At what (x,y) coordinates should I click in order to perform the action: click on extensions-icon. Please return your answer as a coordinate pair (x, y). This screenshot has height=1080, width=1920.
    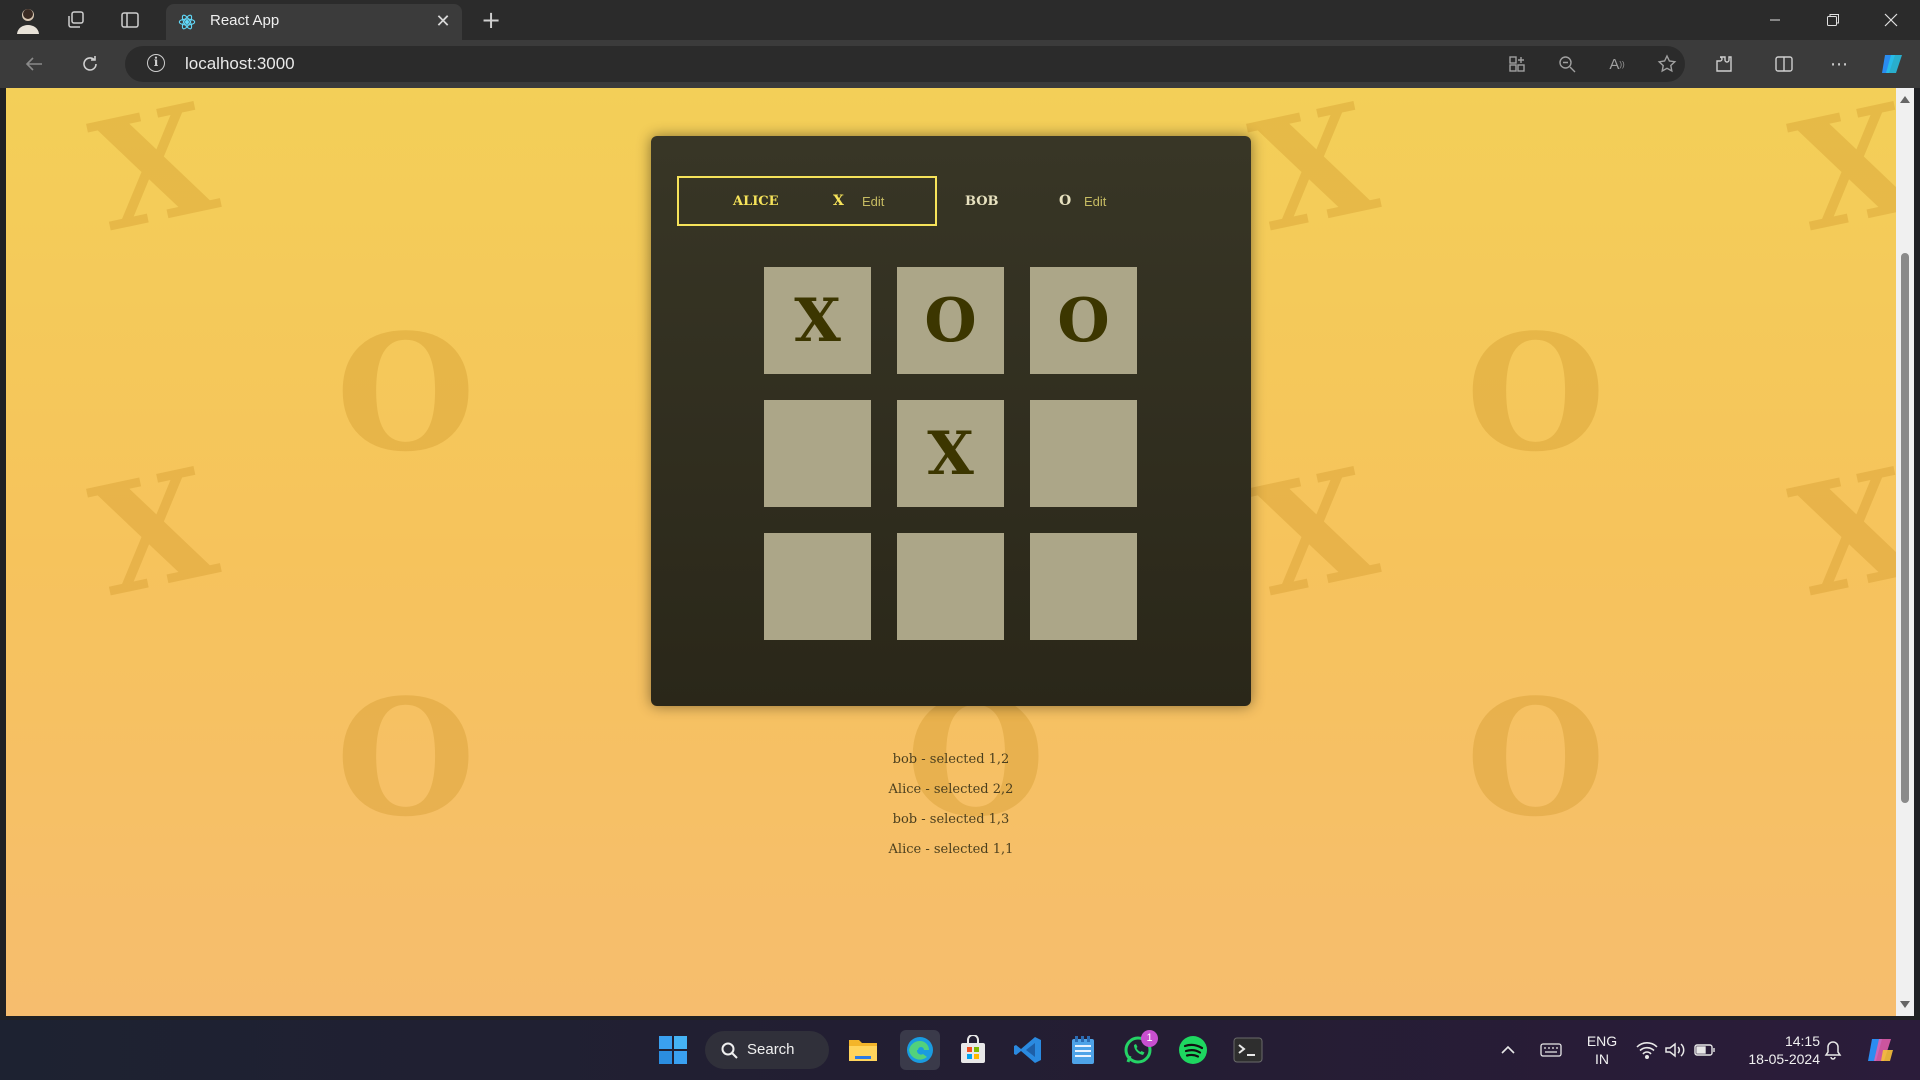
    Looking at the image, I should click on (1724, 64).